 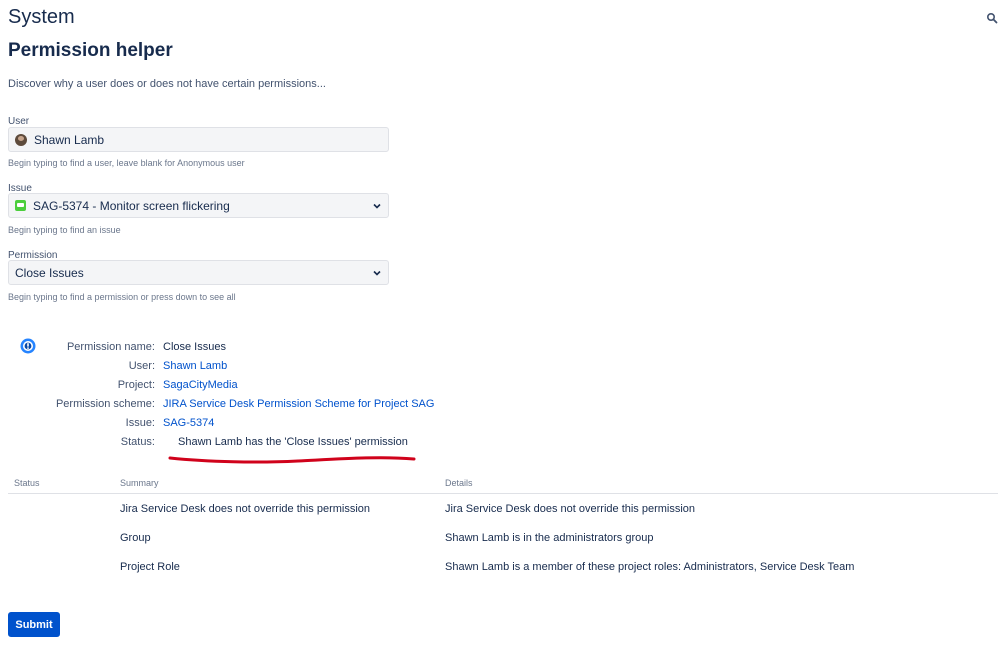 I want to click on result-user: User: Shawn Lamb, so click(x=114, y=366).